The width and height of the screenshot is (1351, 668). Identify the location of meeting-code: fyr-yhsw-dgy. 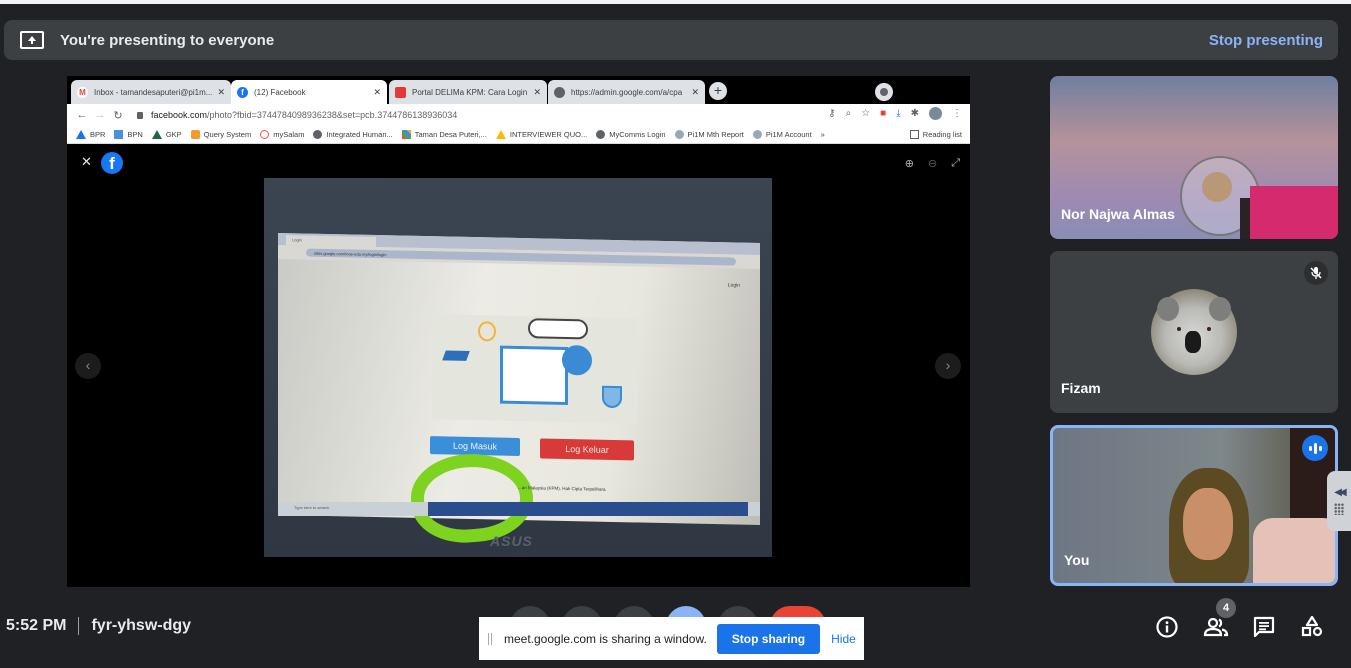
(141, 625).